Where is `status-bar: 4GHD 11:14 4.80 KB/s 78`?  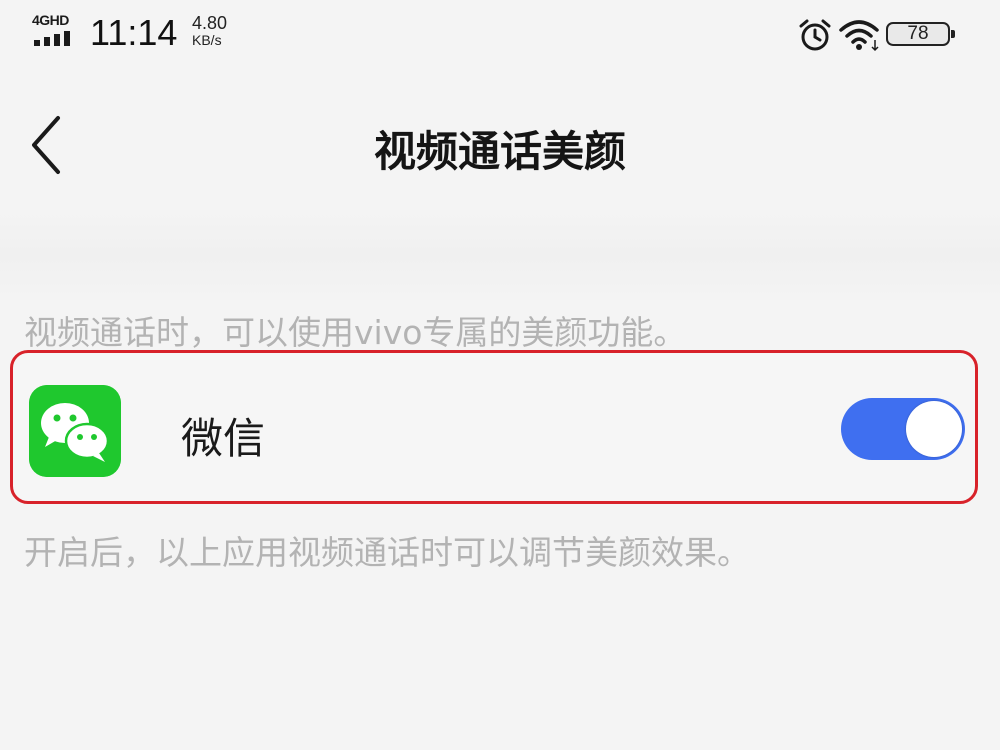
status-bar: 4GHD 11:14 4.80 KB/s 78 is located at coordinates (500, 35).